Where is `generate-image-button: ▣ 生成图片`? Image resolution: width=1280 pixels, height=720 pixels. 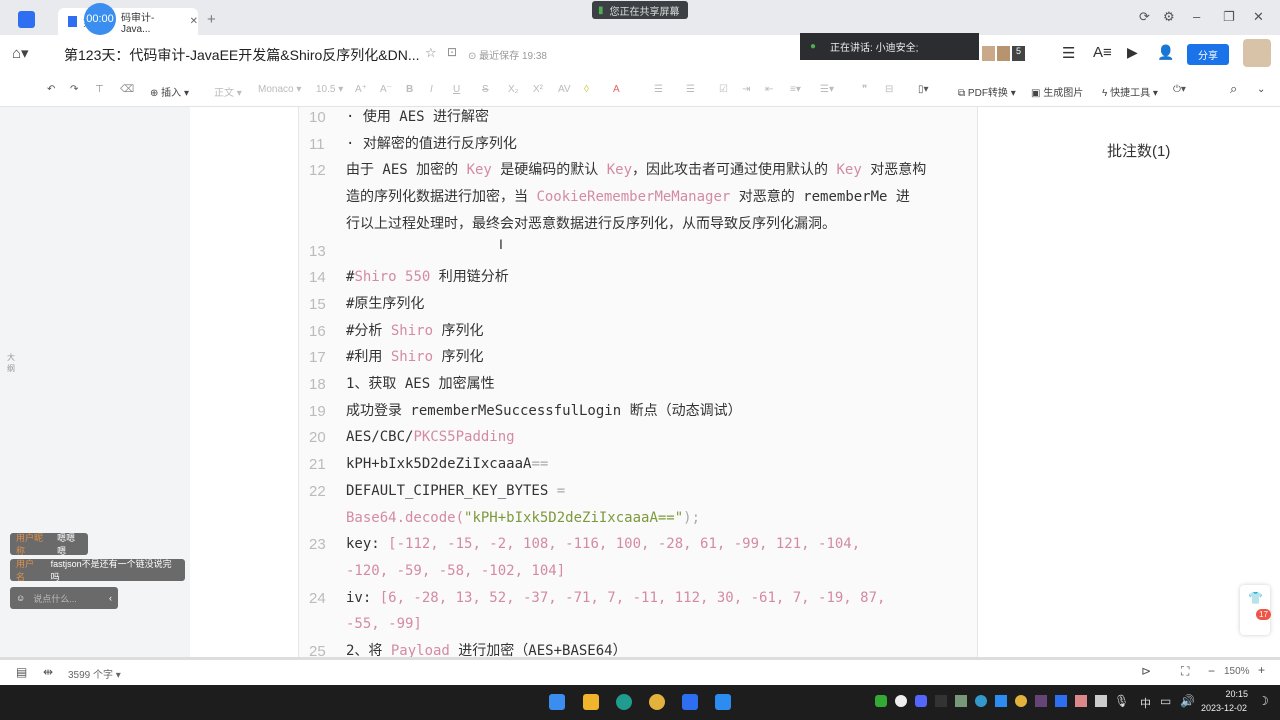 generate-image-button: ▣ 生成图片 is located at coordinates (1057, 91).